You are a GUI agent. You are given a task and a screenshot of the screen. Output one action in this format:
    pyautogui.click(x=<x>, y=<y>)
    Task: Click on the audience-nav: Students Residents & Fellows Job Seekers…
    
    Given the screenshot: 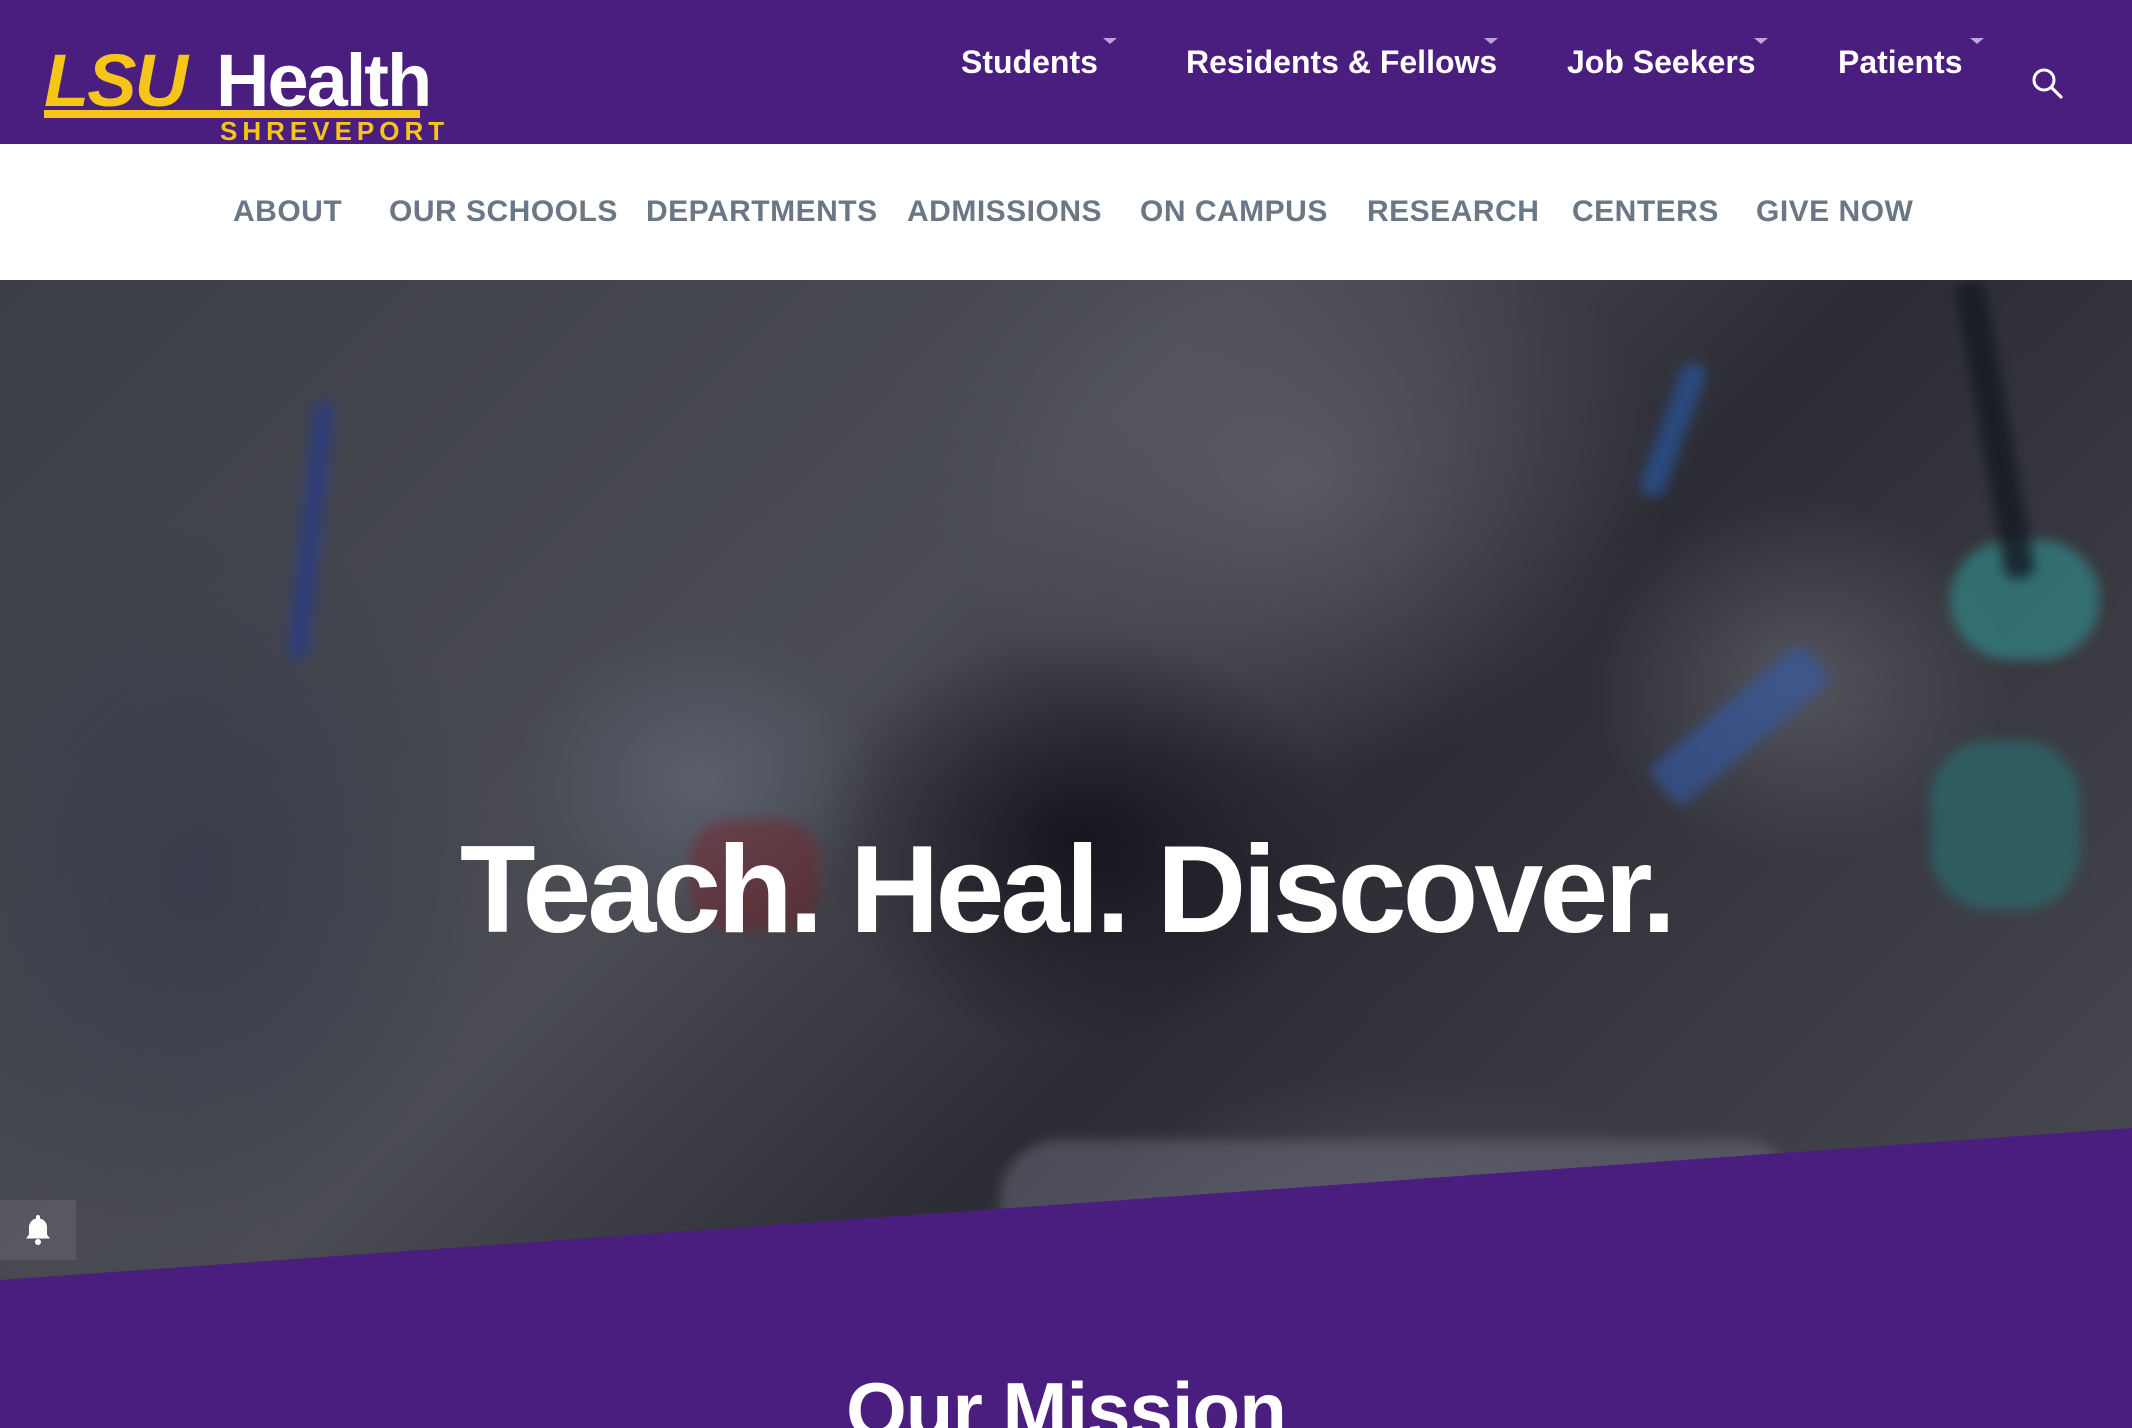 What is the action you would take?
    pyautogui.click(x=1066, y=72)
    